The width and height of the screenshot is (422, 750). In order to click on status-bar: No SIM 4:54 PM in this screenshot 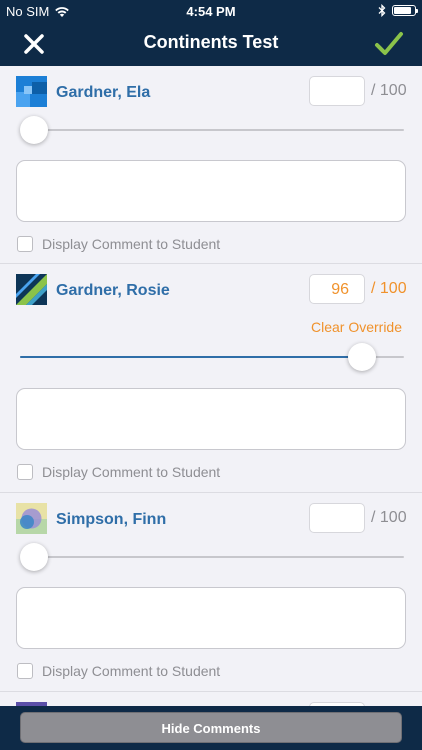, I will do `click(211, 11)`.